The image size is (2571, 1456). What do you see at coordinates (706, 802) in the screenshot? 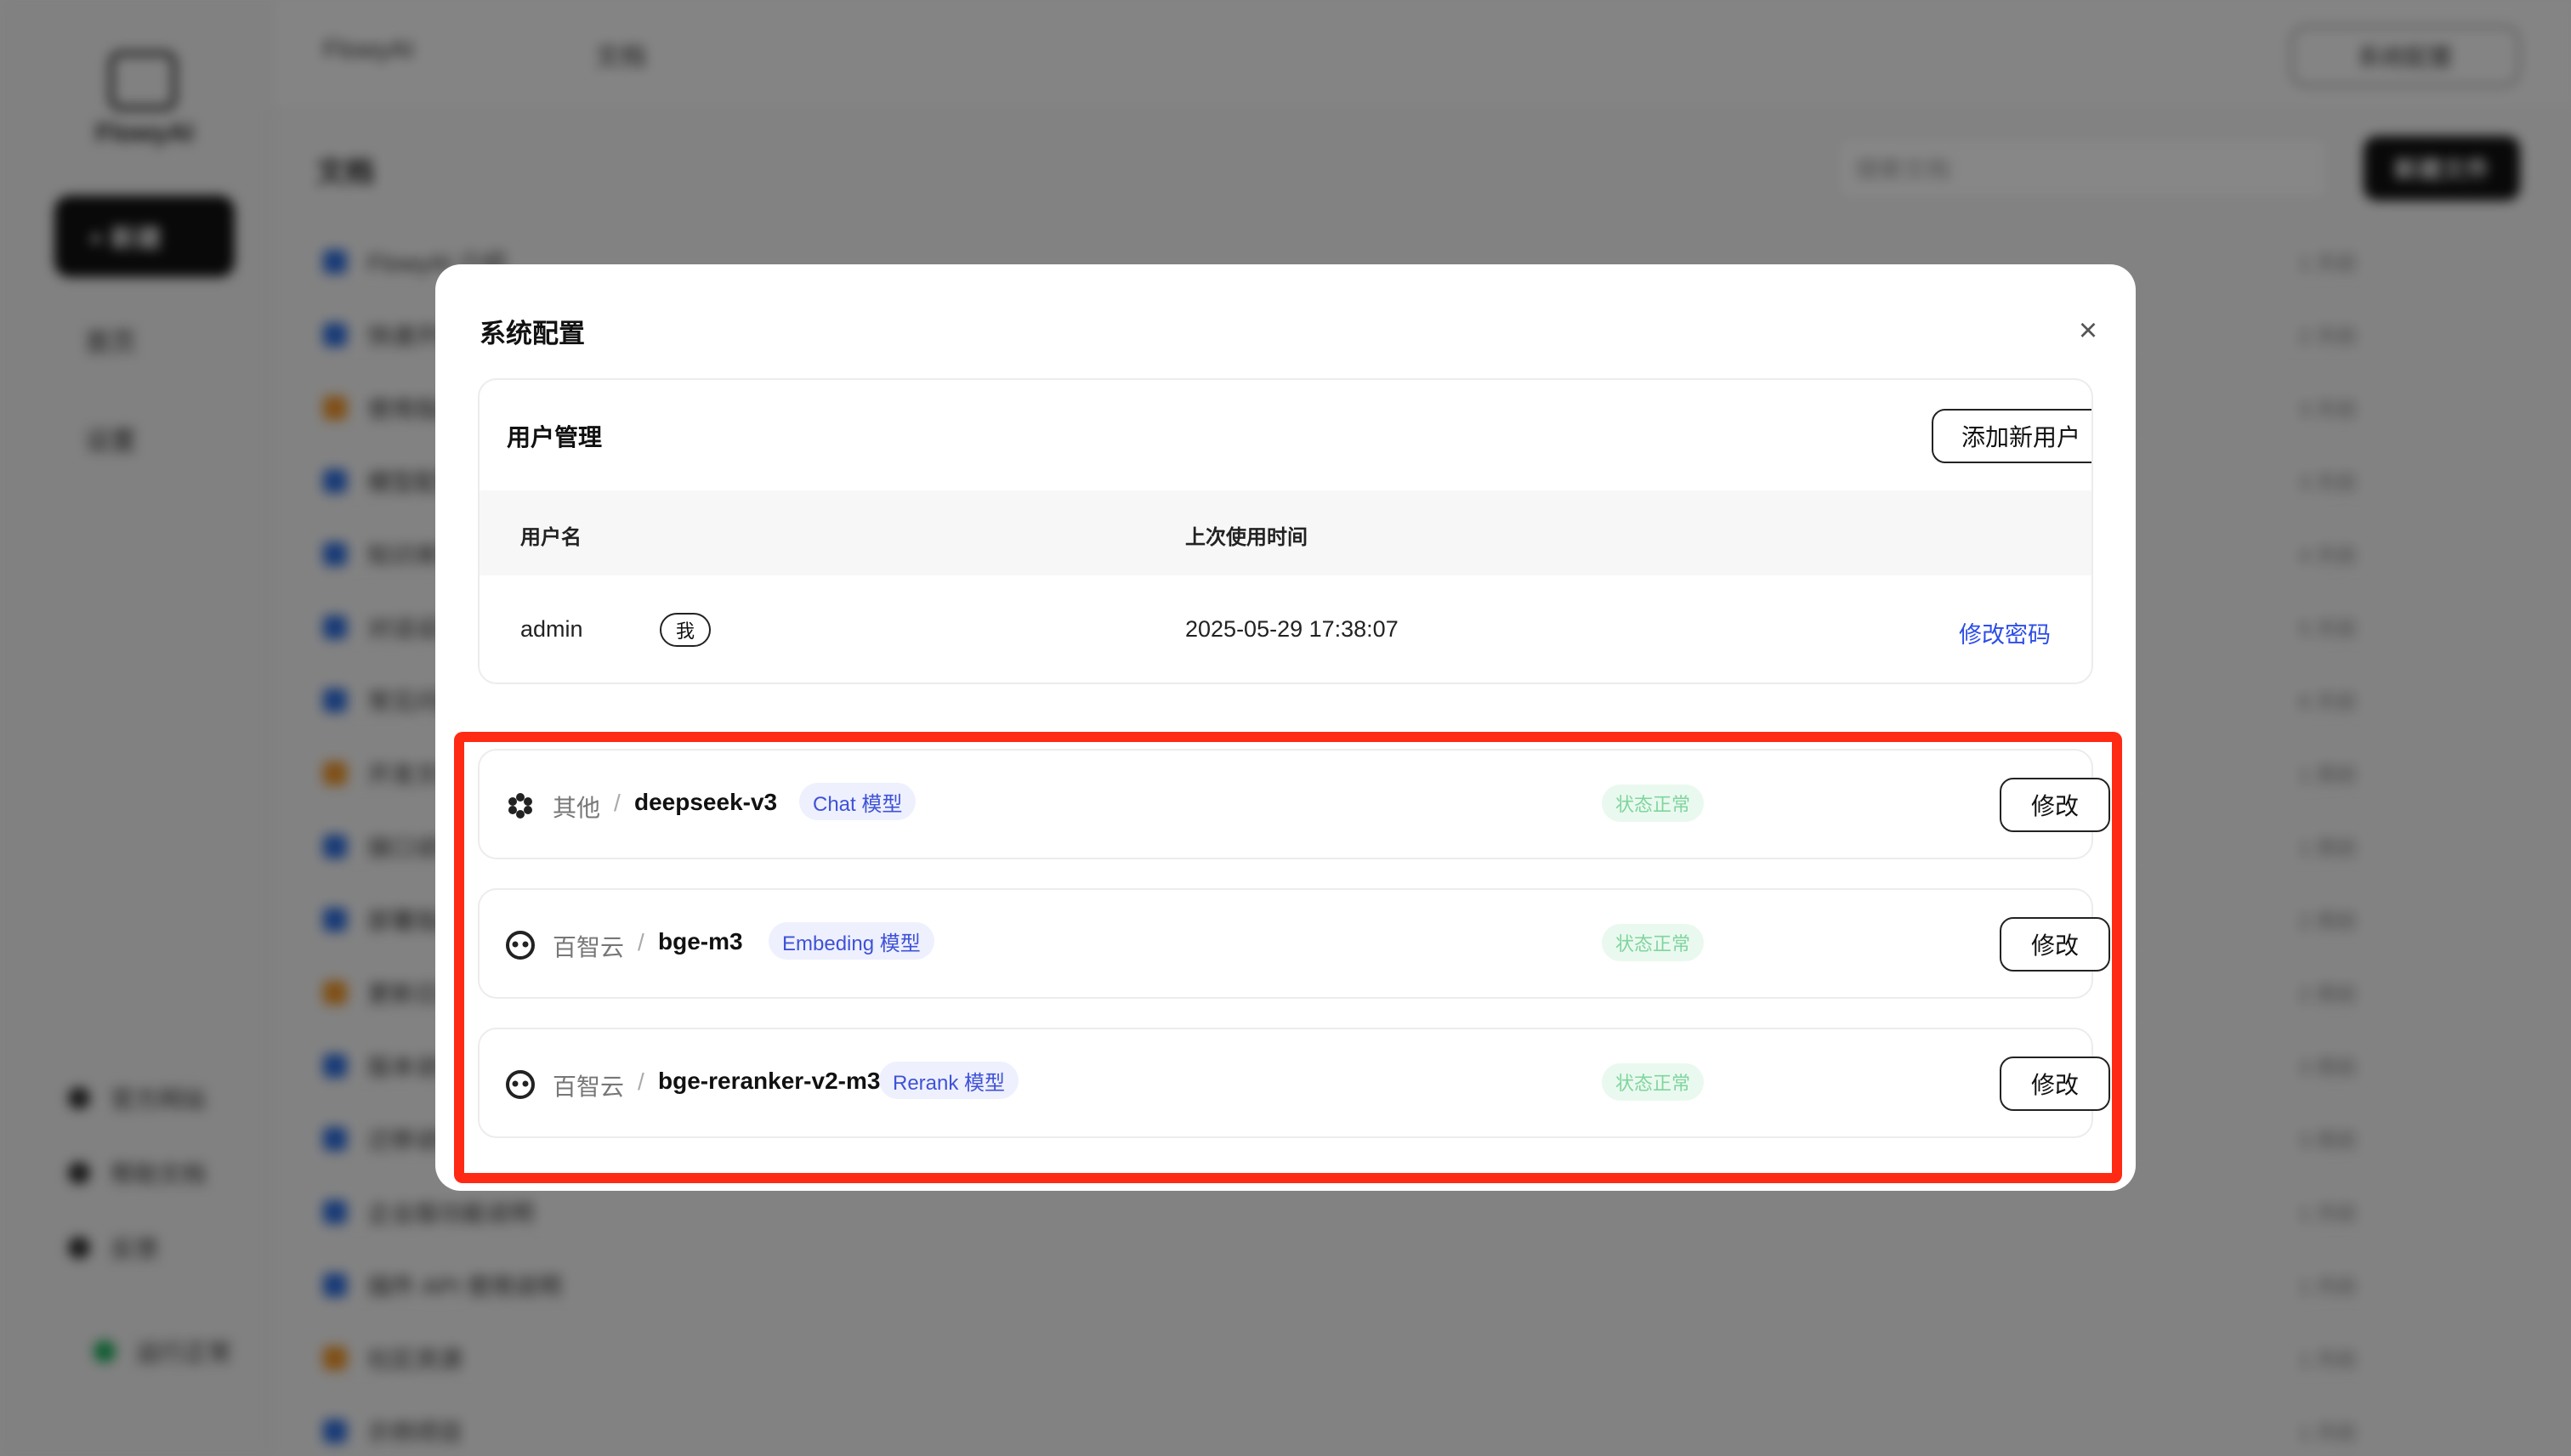
I see `model-name: deepseek-v3` at bounding box center [706, 802].